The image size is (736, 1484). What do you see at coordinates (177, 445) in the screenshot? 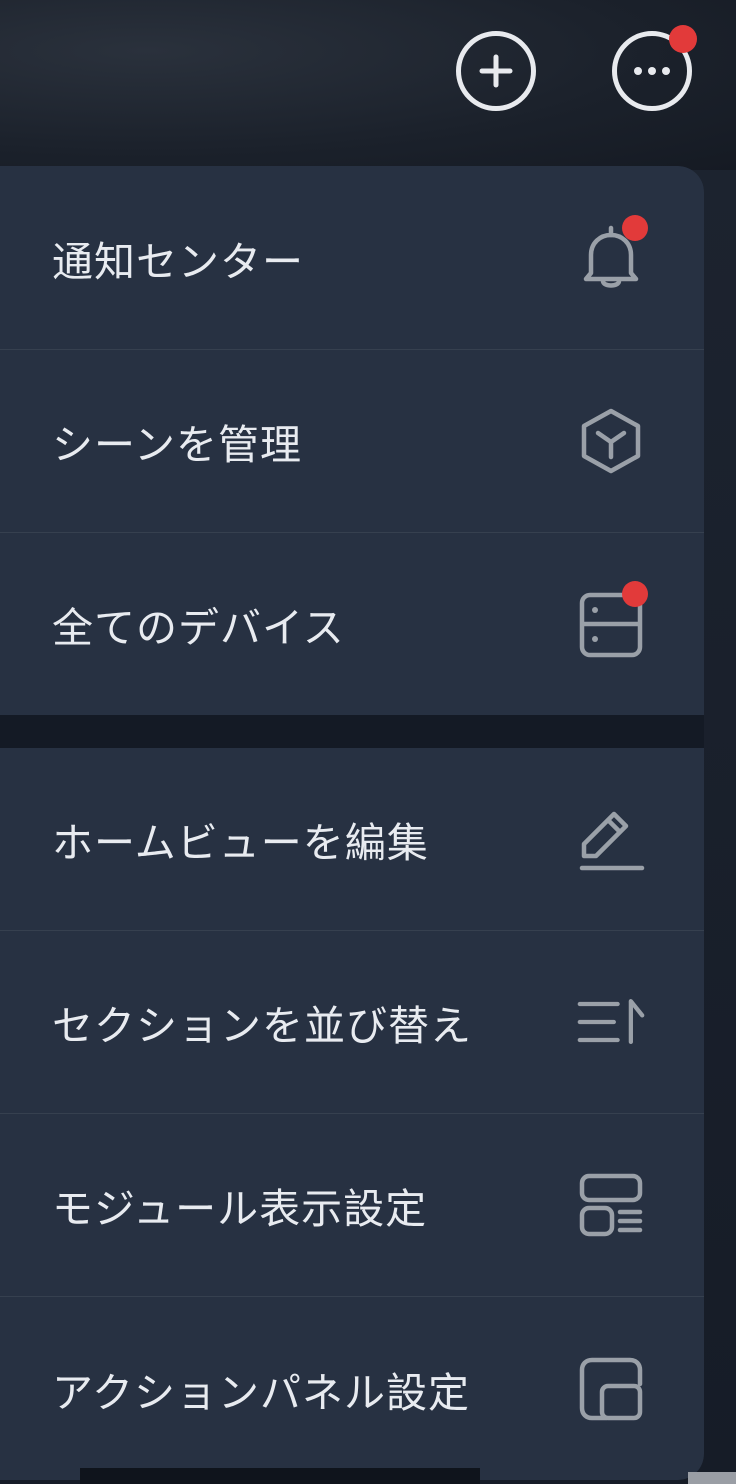
I see `menu-item-label: シーンを管理` at bounding box center [177, 445].